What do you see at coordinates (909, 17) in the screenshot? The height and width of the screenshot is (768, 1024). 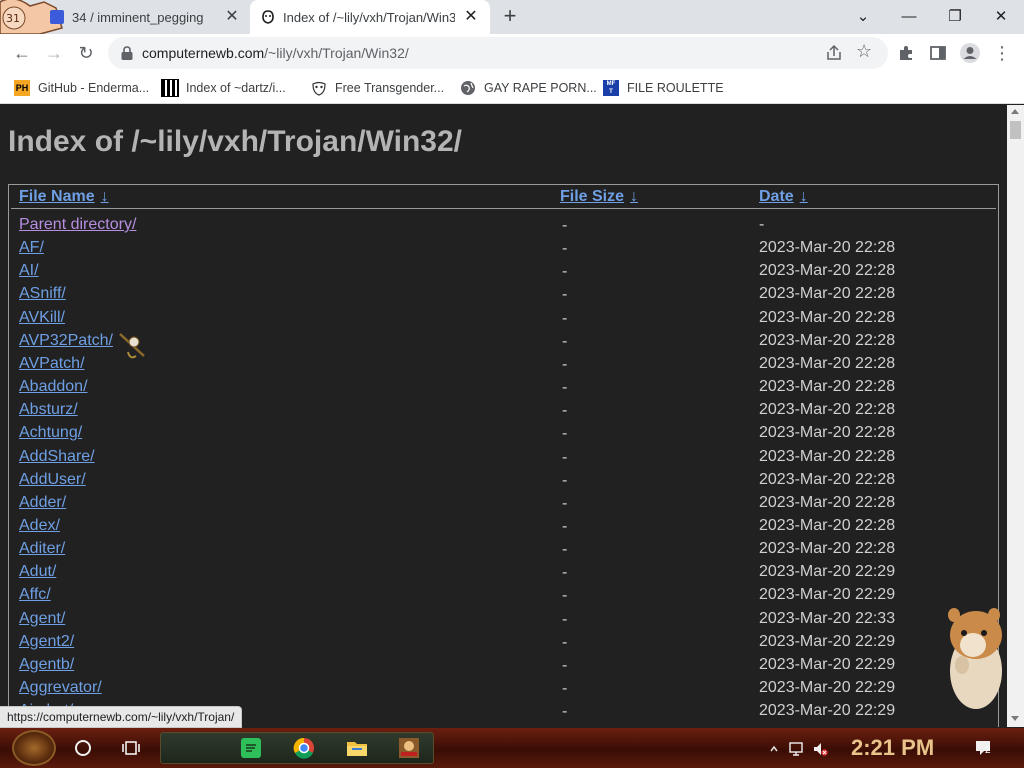 I see `minimize-button: —` at bounding box center [909, 17].